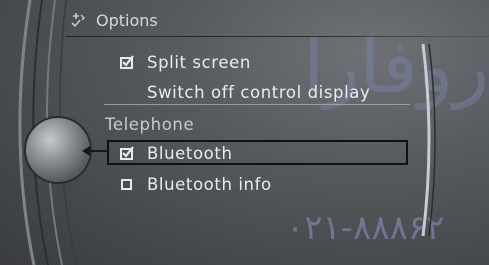 This screenshot has width=489, height=265. I want to click on options-icon, so click(78, 20).